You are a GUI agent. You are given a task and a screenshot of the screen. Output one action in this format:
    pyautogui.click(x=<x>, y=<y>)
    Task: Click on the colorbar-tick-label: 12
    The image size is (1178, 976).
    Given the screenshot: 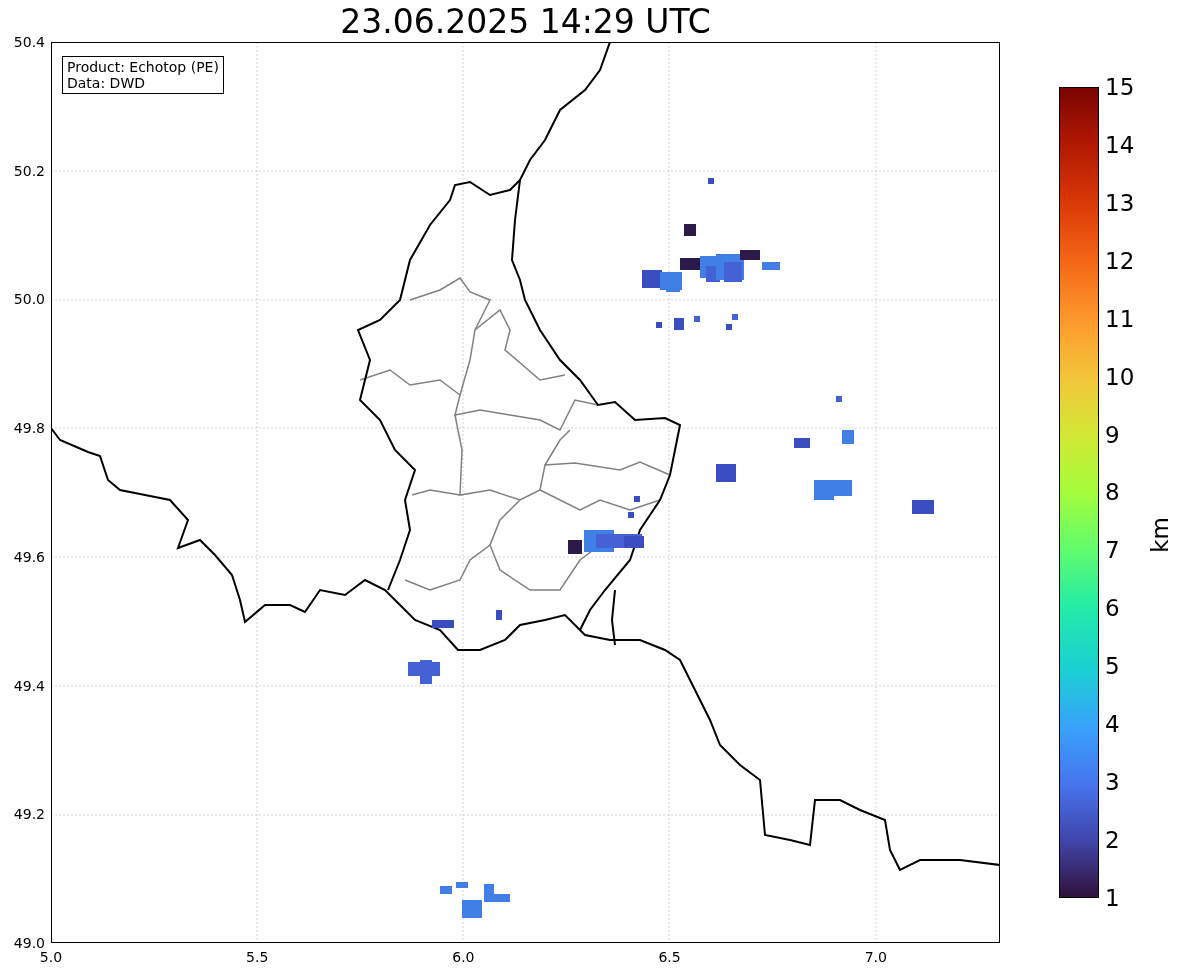 What is the action you would take?
    pyautogui.click(x=1120, y=260)
    